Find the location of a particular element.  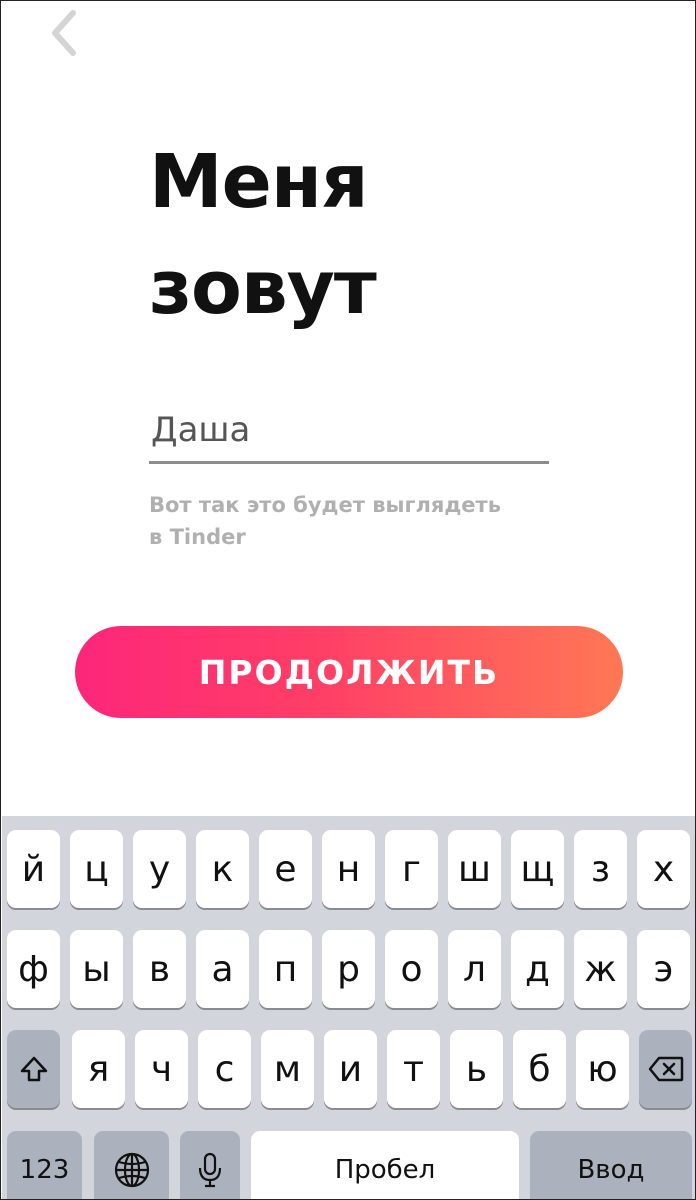

globe-key is located at coordinates (131, 1165).